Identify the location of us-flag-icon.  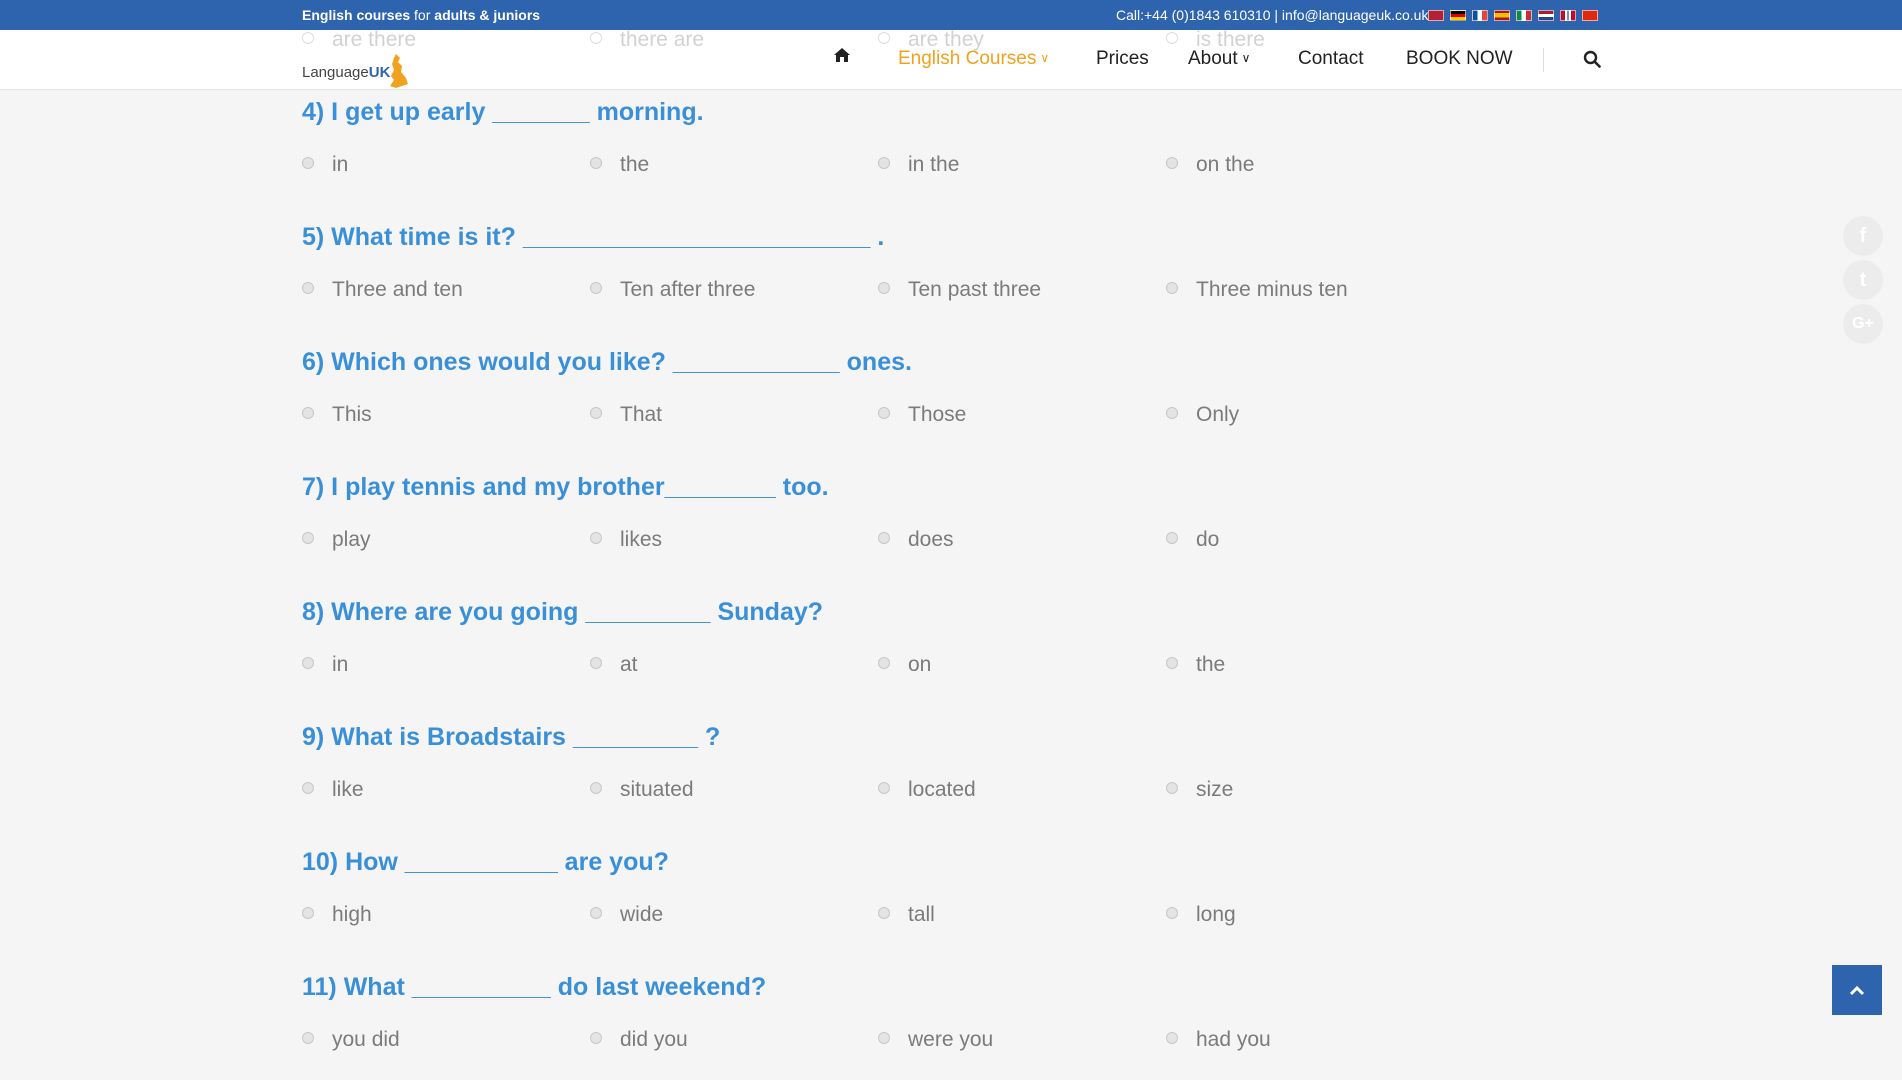
(1436, 15).